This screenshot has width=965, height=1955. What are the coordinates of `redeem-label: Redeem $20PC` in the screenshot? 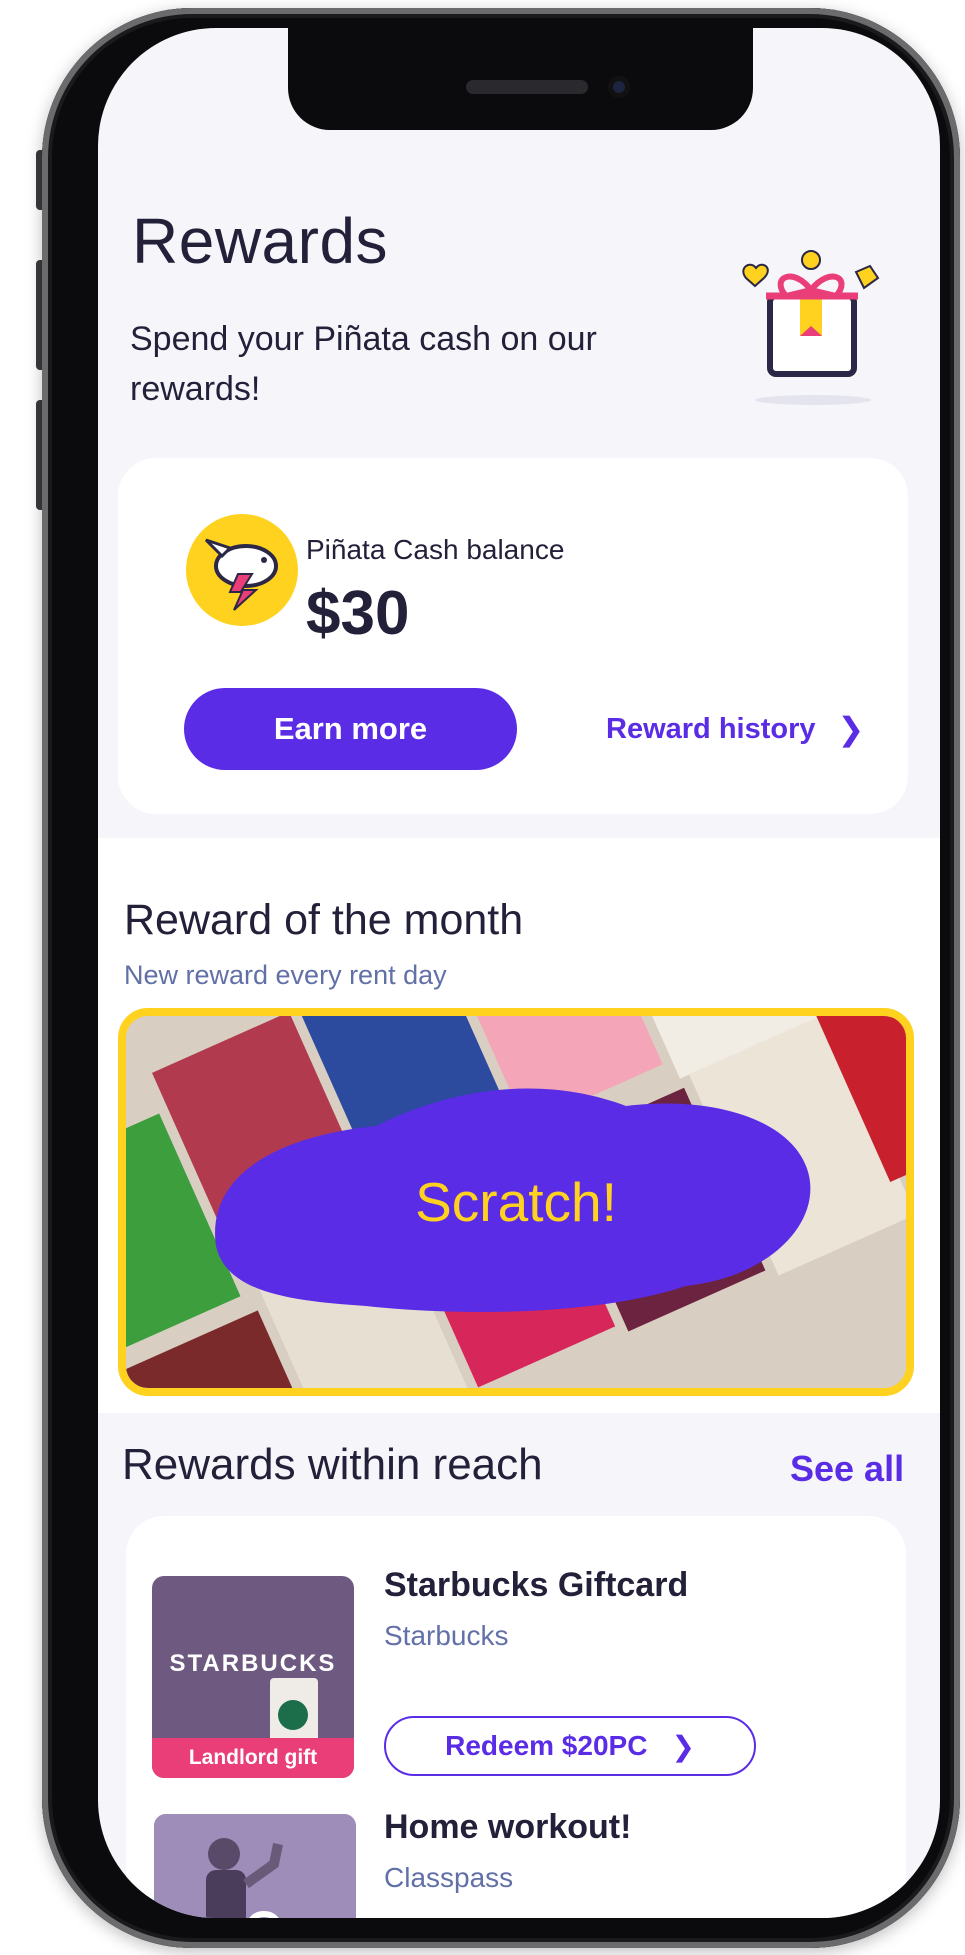 It's located at (546, 1745).